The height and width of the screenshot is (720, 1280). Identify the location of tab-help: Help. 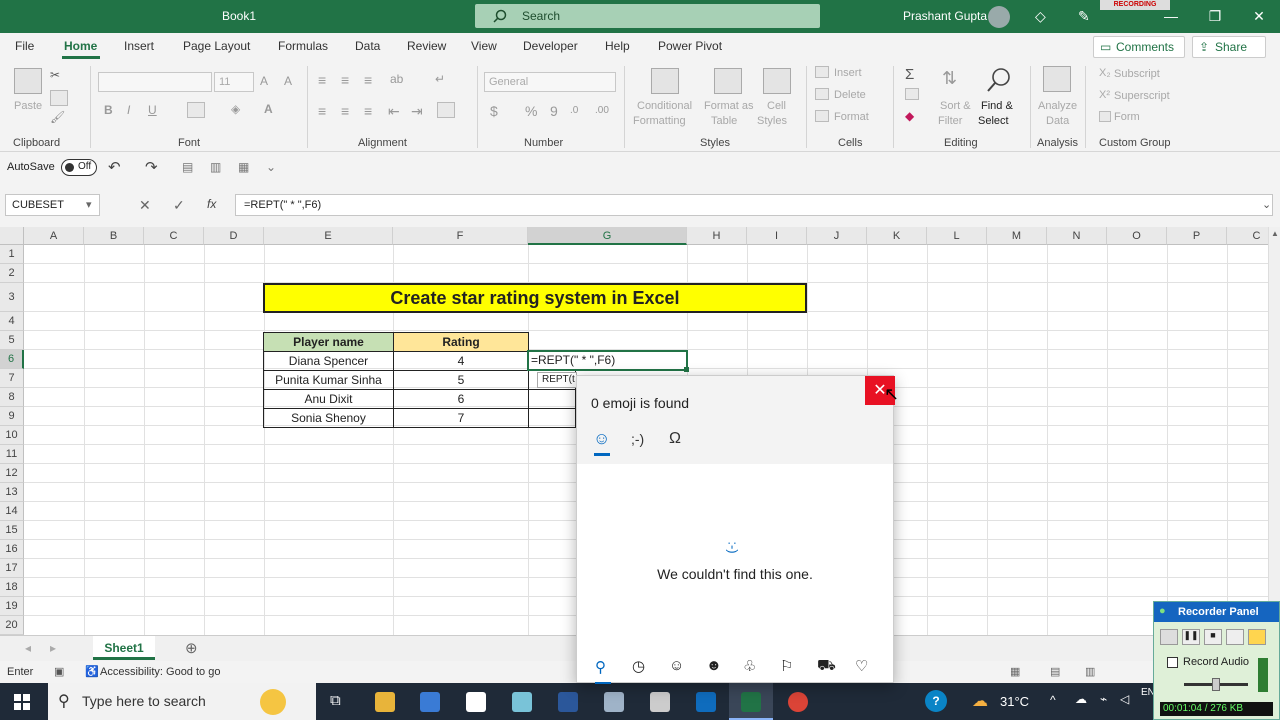
(617, 46).